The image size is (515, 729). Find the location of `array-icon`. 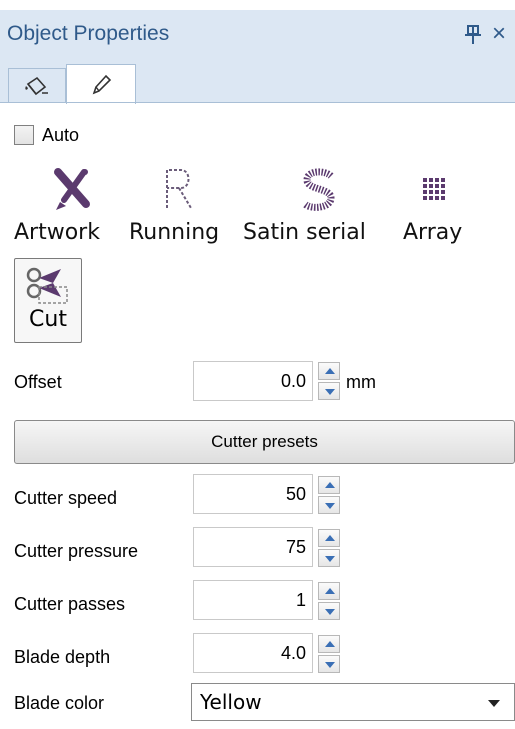

array-icon is located at coordinates (434, 189).